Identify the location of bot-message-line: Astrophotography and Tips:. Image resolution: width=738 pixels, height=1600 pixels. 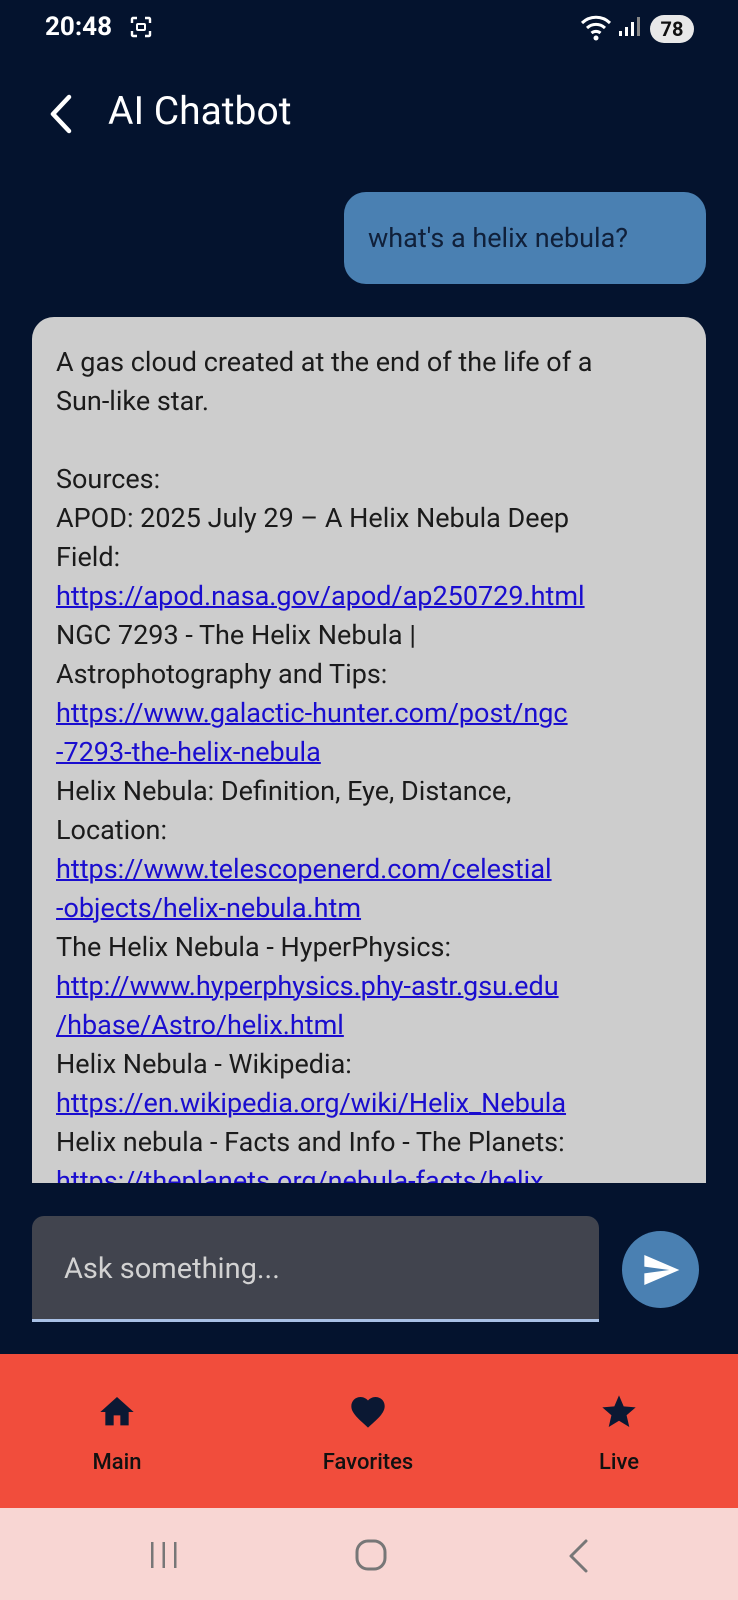
(222, 674).